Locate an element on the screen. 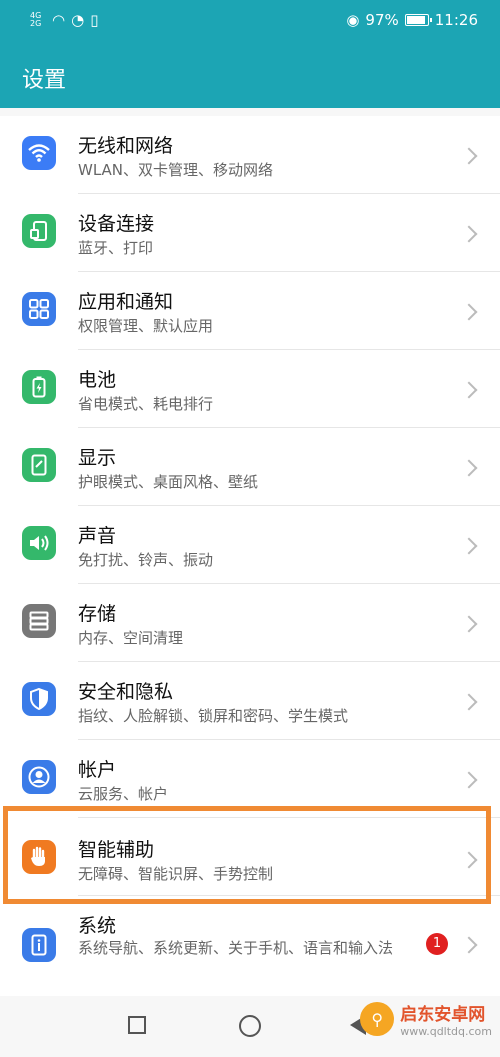  recents-button is located at coordinates (137, 1025).